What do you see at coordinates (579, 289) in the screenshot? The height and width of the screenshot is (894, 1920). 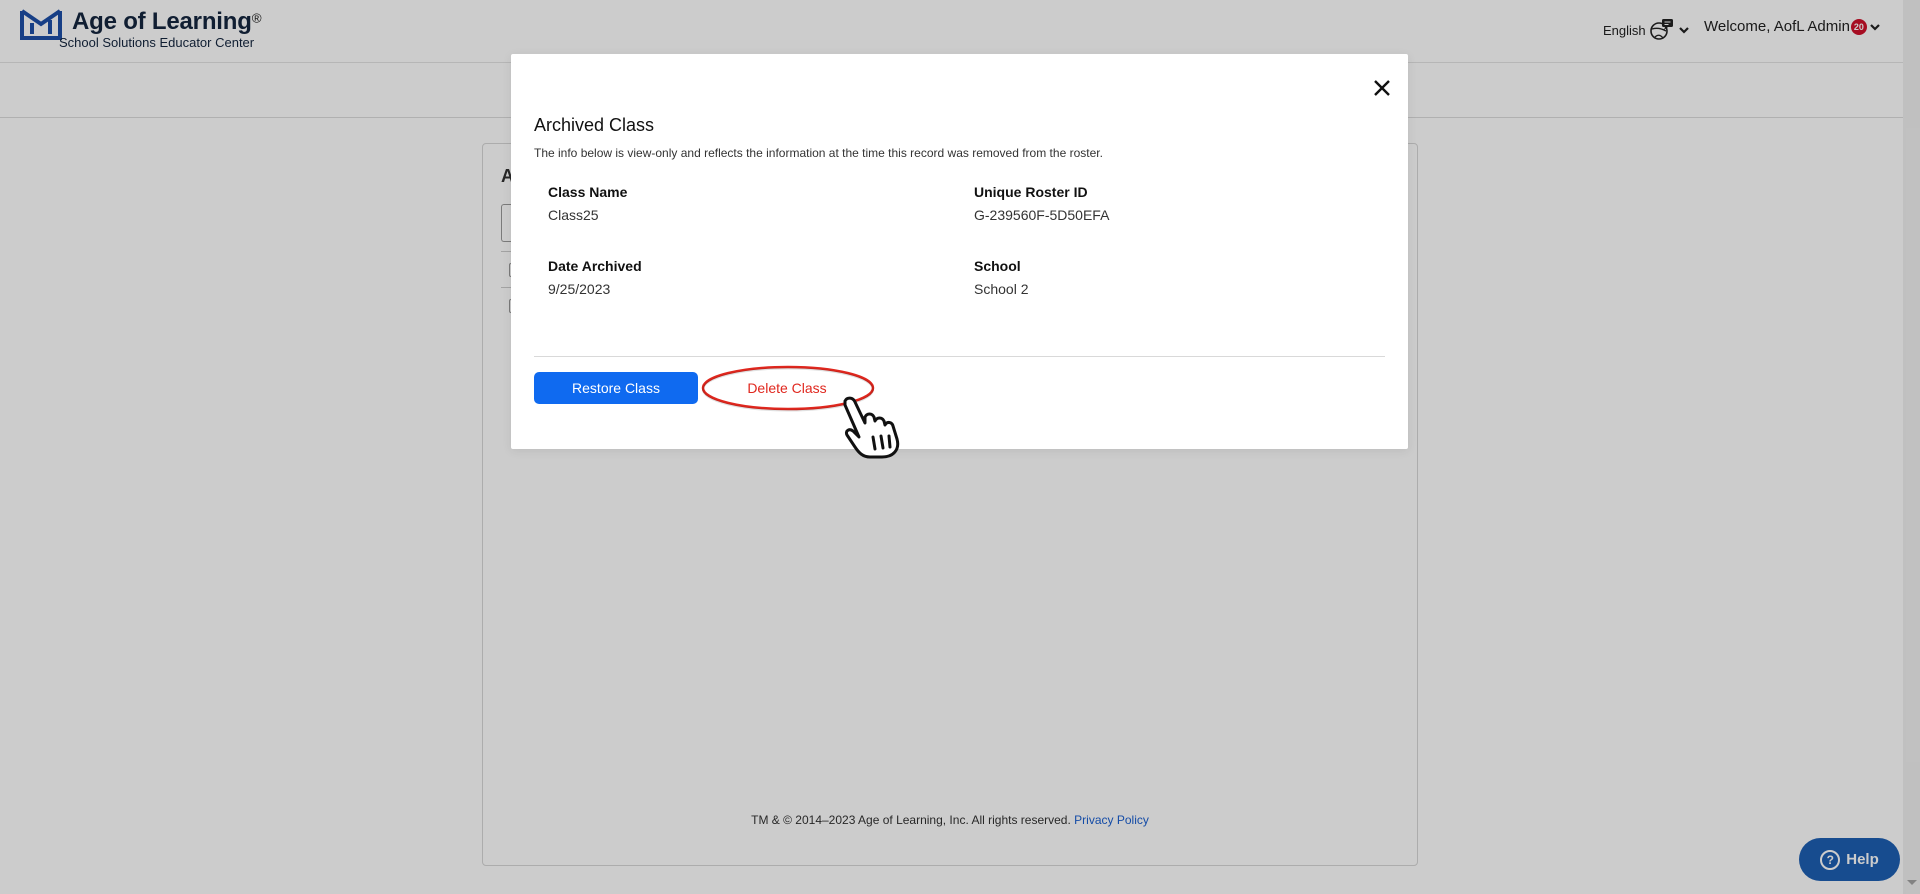 I see `date-archived-value: 9/25/2023` at bounding box center [579, 289].